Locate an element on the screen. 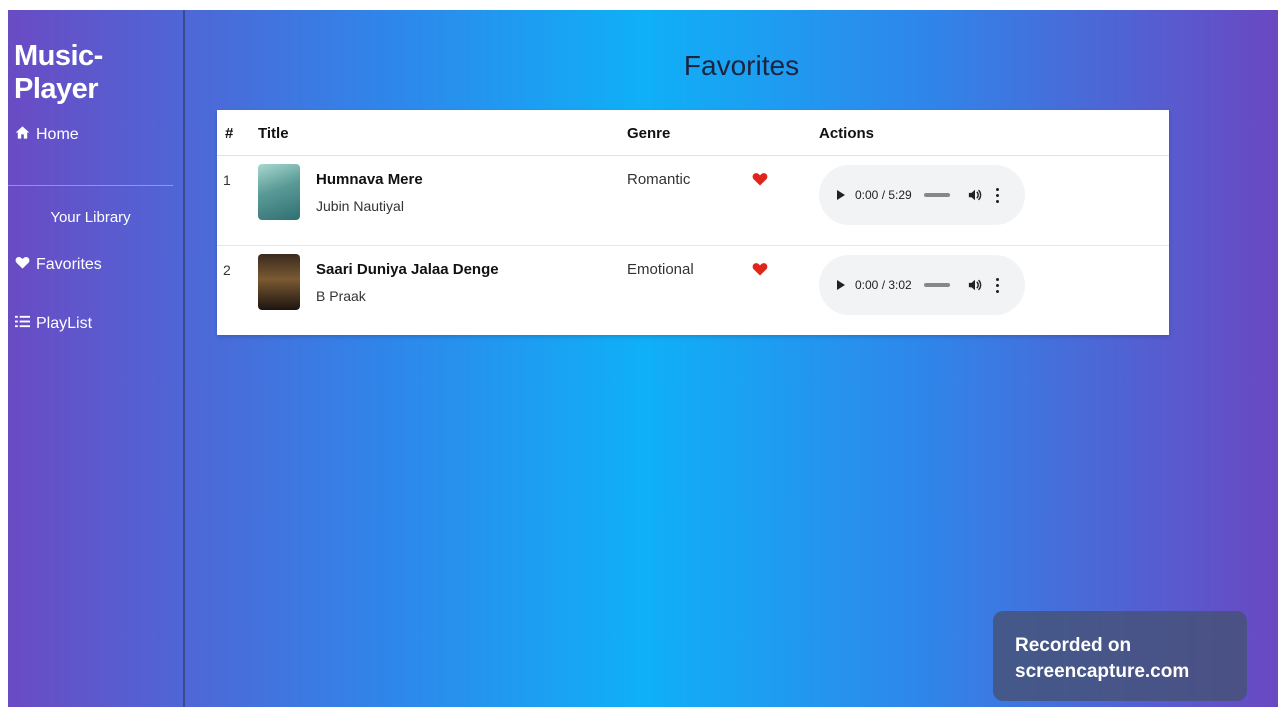  column-header-index: # is located at coordinates (229, 133).